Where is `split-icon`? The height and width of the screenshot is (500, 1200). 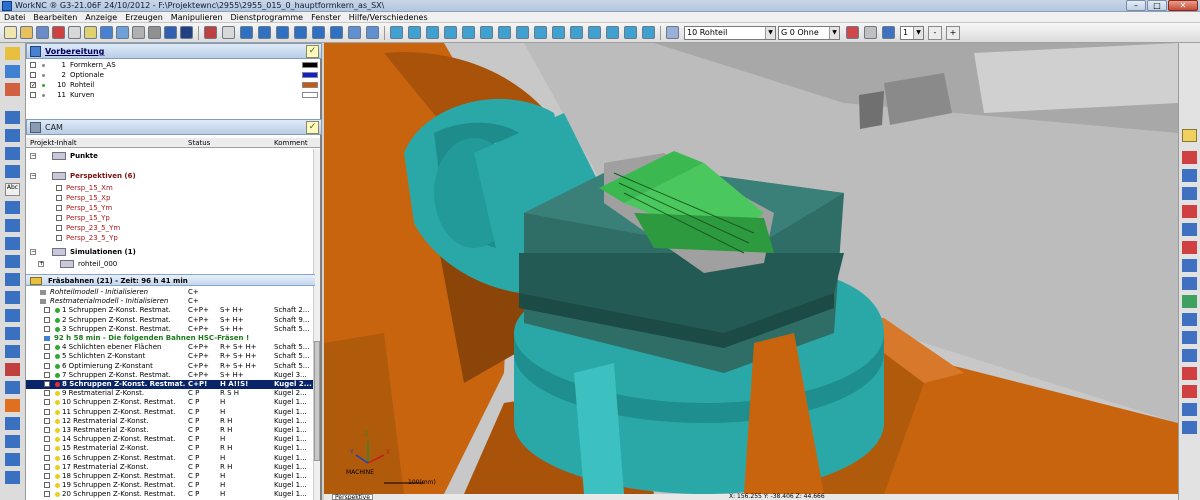 split-icon is located at coordinates (1189, 427).